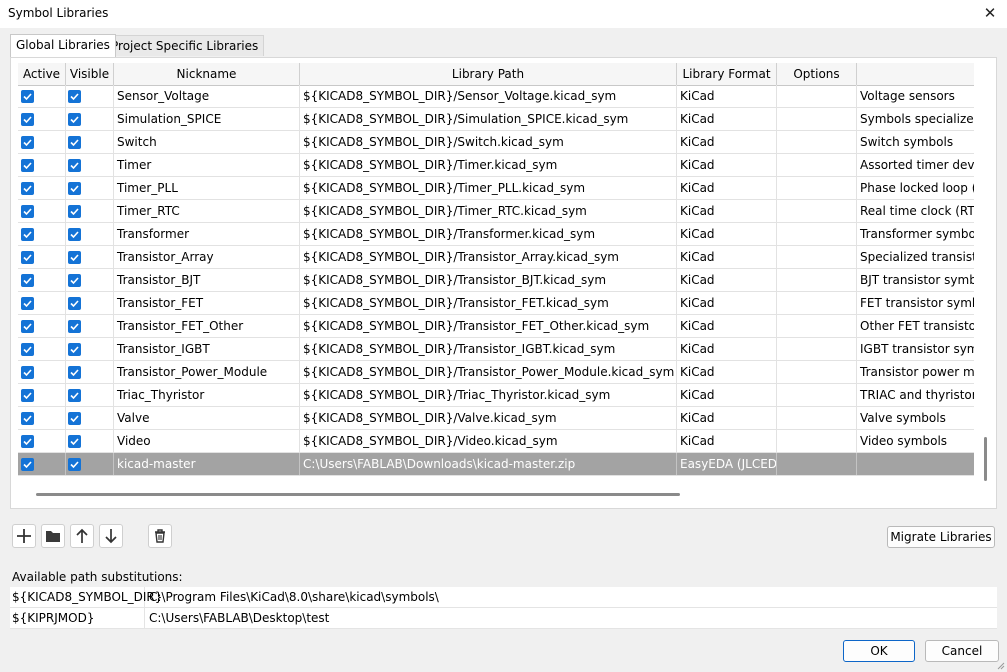 This screenshot has height=672, width=1007. Describe the element at coordinates (207, 257) in the screenshot. I see `nickname-cell: Transistor_Array` at that location.